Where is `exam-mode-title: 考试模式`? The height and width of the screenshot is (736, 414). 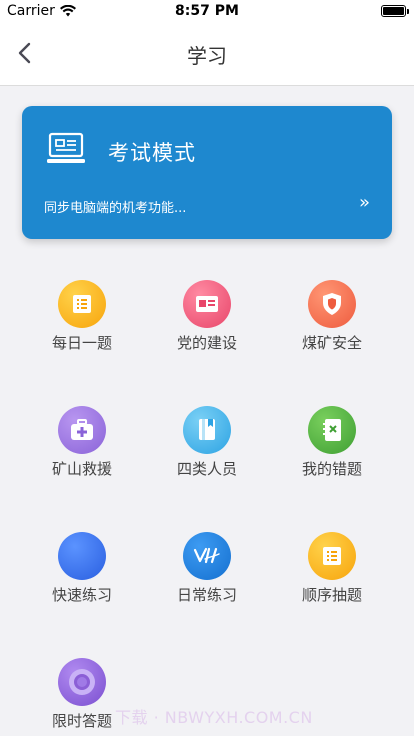
exam-mode-title: 考试模式 is located at coordinates (152, 153).